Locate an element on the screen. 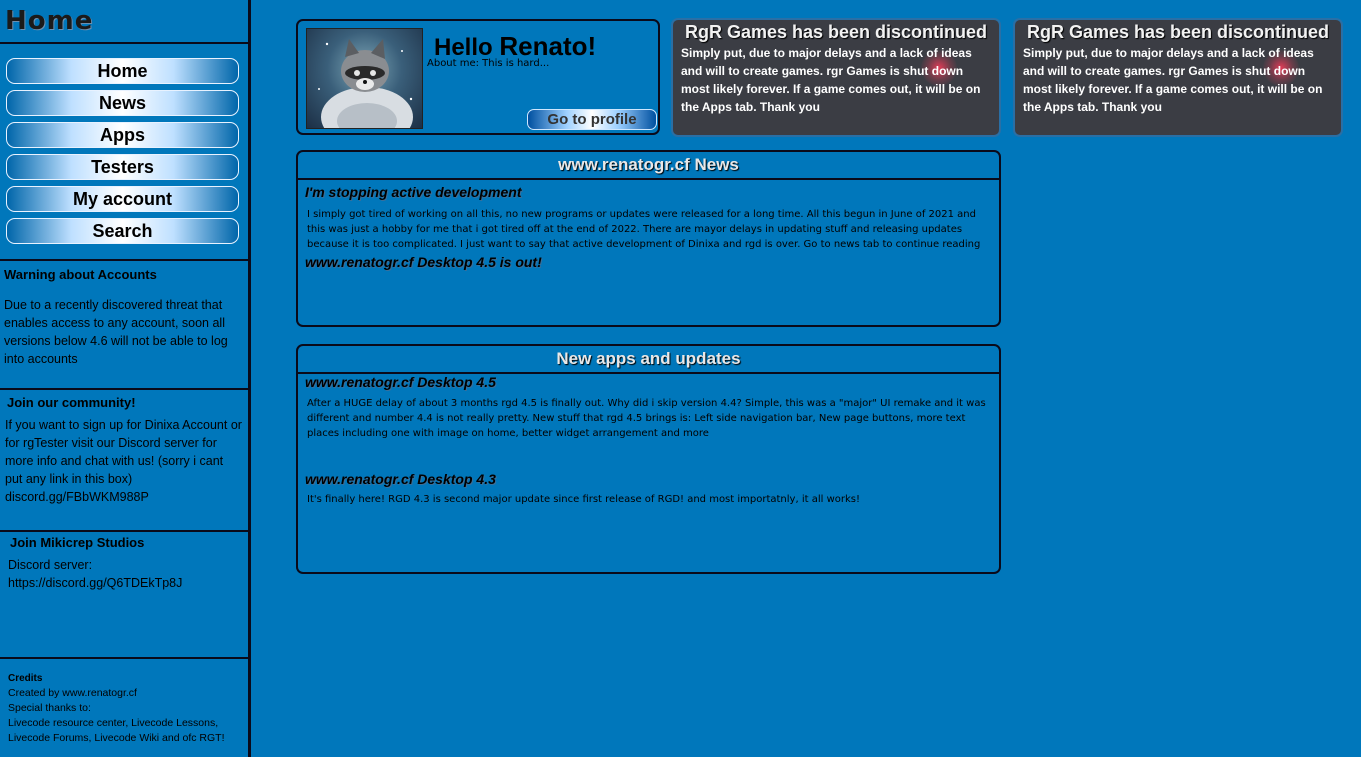 Image resolution: width=1361 pixels, height=757 pixels. nav-apps-button: Apps is located at coordinates (122, 135).